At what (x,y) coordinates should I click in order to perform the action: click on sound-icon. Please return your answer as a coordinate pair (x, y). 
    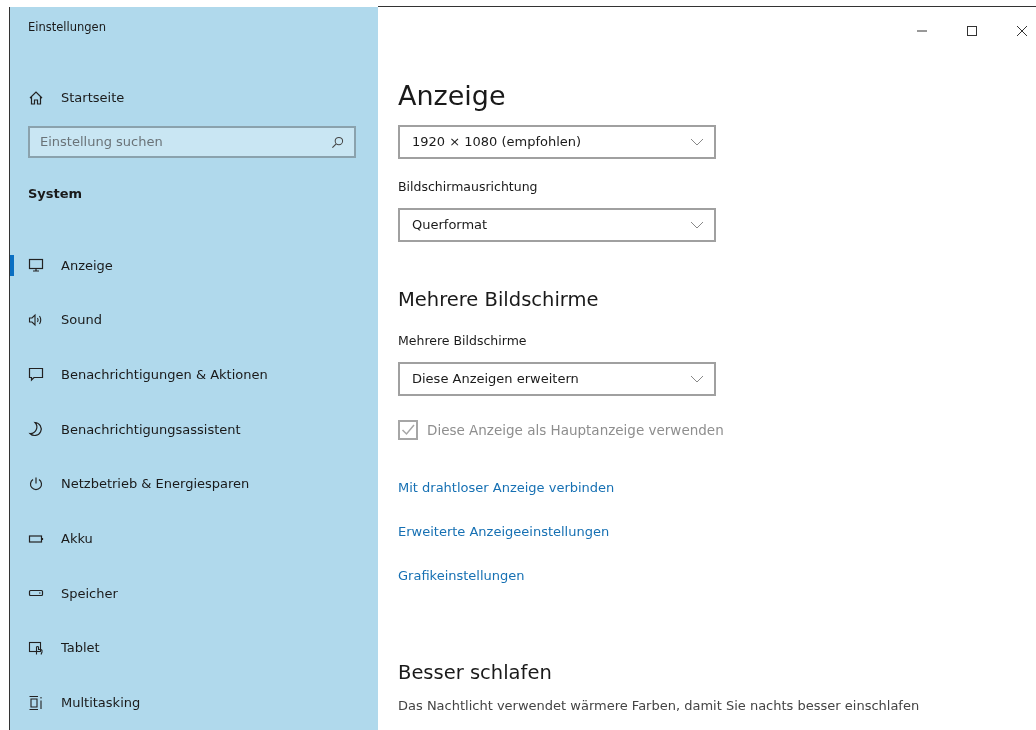
    Looking at the image, I should click on (36, 319).